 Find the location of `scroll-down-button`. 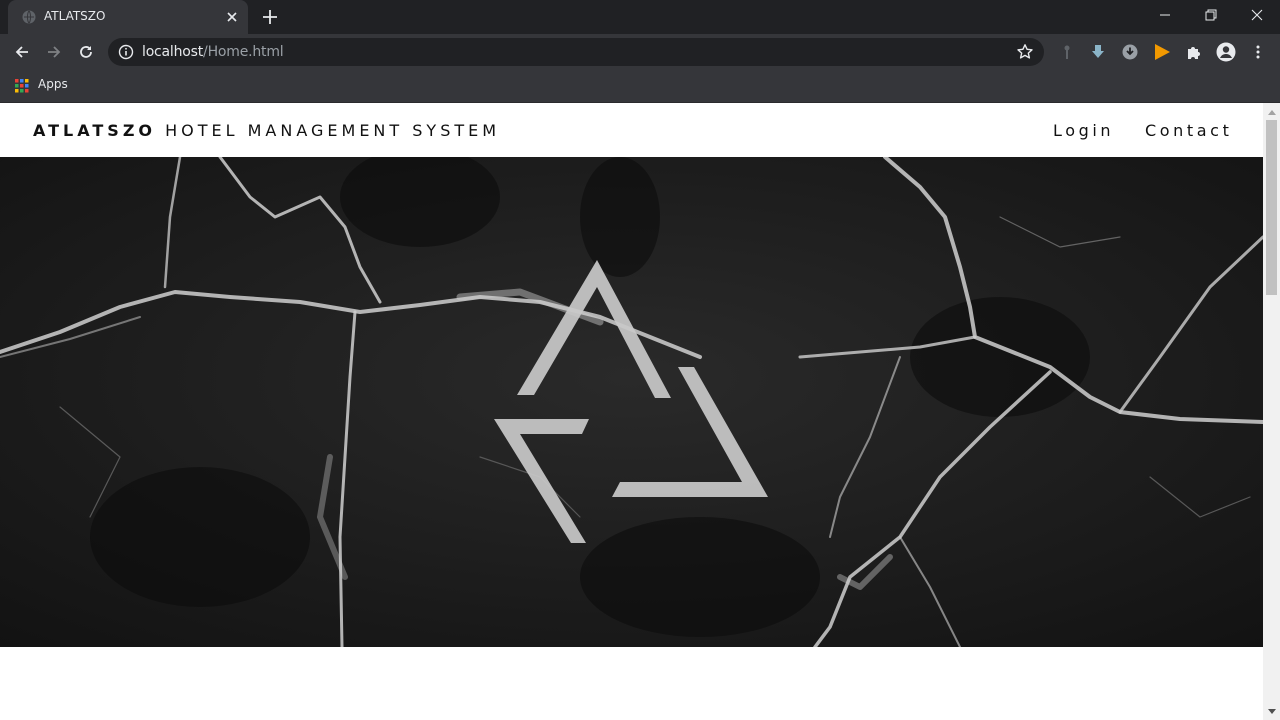

scroll-down-button is located at coordinates (1271, 711).